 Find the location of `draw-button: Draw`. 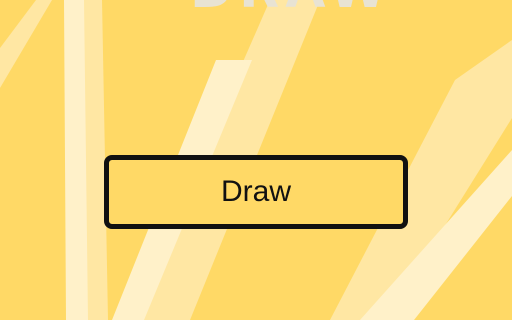

draw-button: Draw is located at coordinates (256, 192).